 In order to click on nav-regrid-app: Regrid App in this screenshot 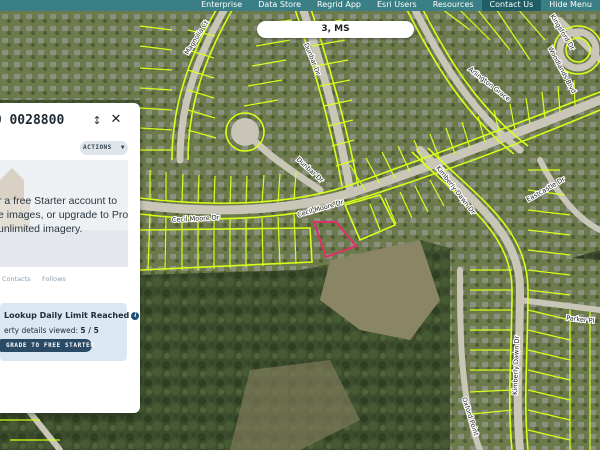, I will do `click(339, 5)`.